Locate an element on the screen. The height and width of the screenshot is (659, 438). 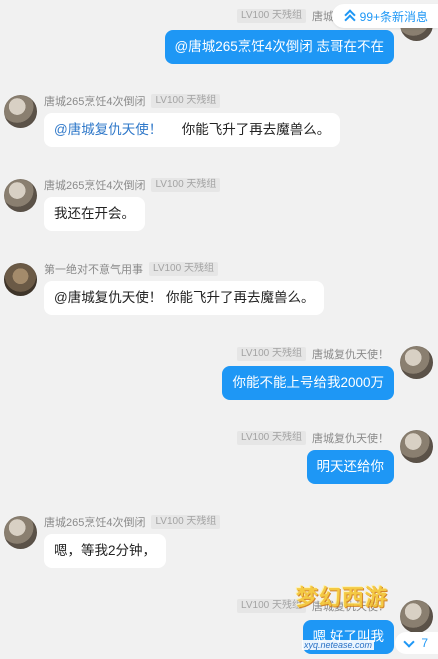
message-text: 嗯 好了叫我 is located at coordinates (348, 636).